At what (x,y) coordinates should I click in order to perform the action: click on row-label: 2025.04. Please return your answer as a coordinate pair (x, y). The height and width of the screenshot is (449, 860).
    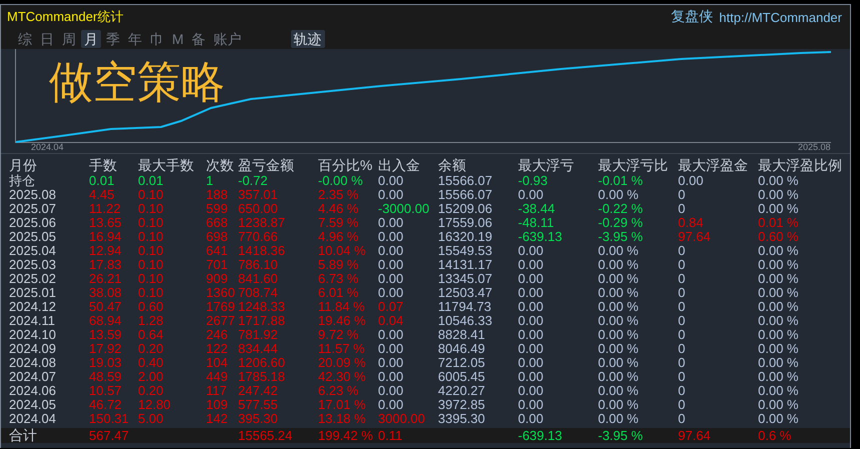
    Looking at the image, I should click on (33, 251).